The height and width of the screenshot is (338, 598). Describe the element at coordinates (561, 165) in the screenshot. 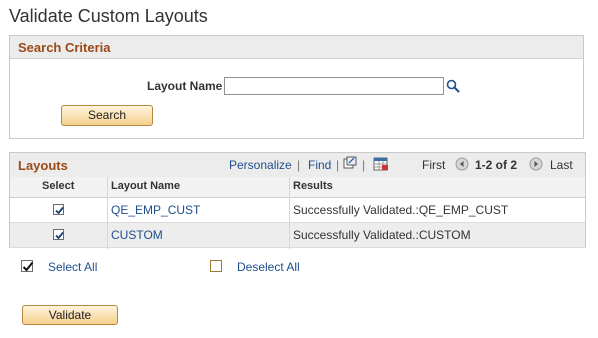

I see `last-label: Last` at that location.